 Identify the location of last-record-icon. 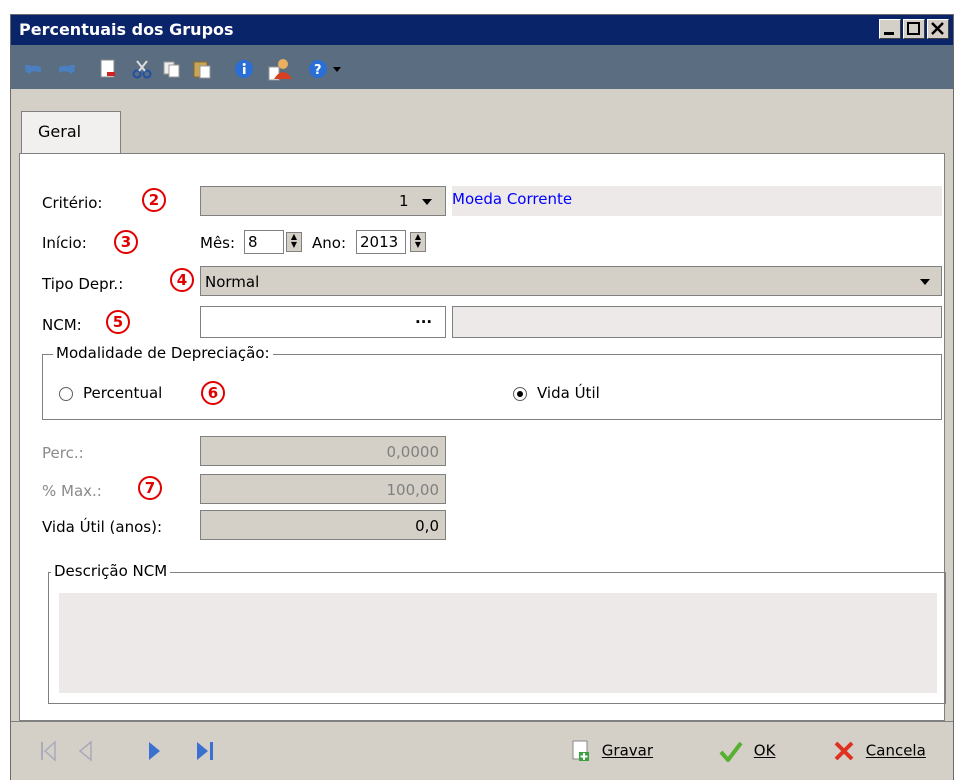
(205, 751).